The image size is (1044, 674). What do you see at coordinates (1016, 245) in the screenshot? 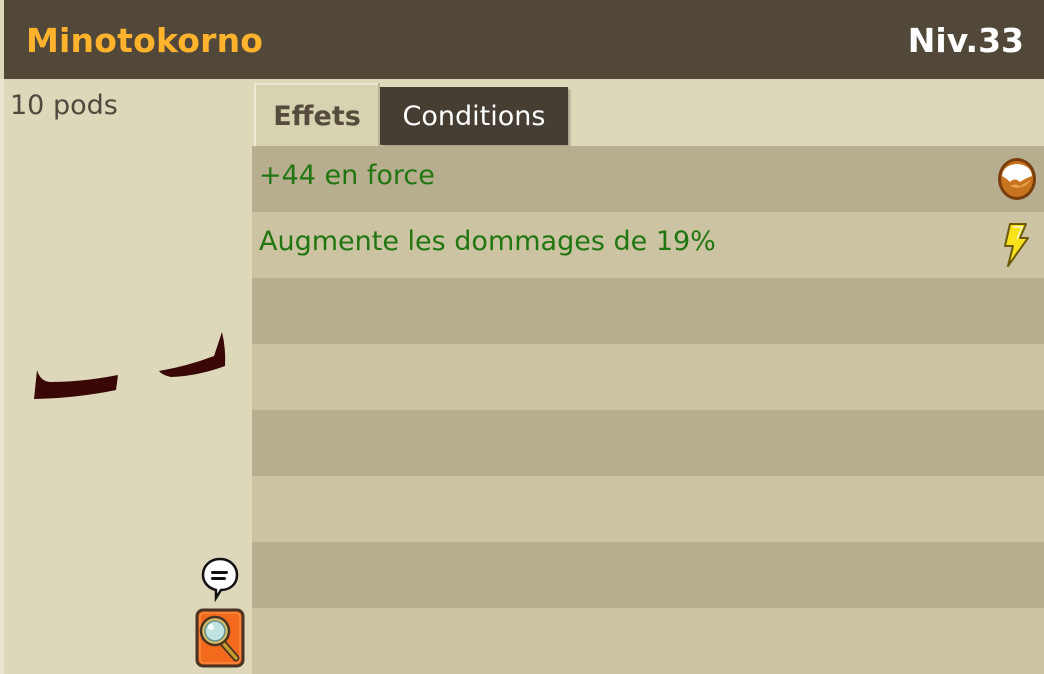
I see `lightning-icon` at bounding box center [1016, 245].